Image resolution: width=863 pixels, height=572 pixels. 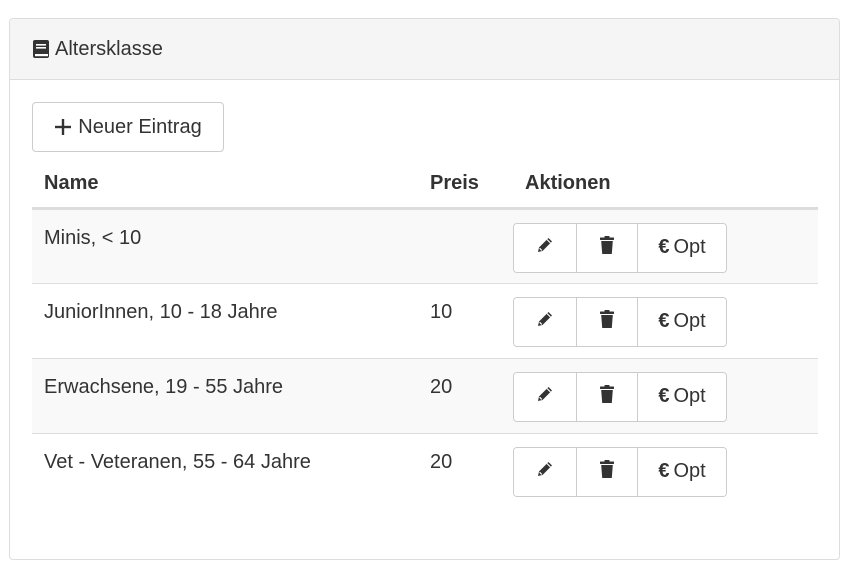 I want to click on new-entry-button: Neuer Eintrag, so click(x=128, y=127).